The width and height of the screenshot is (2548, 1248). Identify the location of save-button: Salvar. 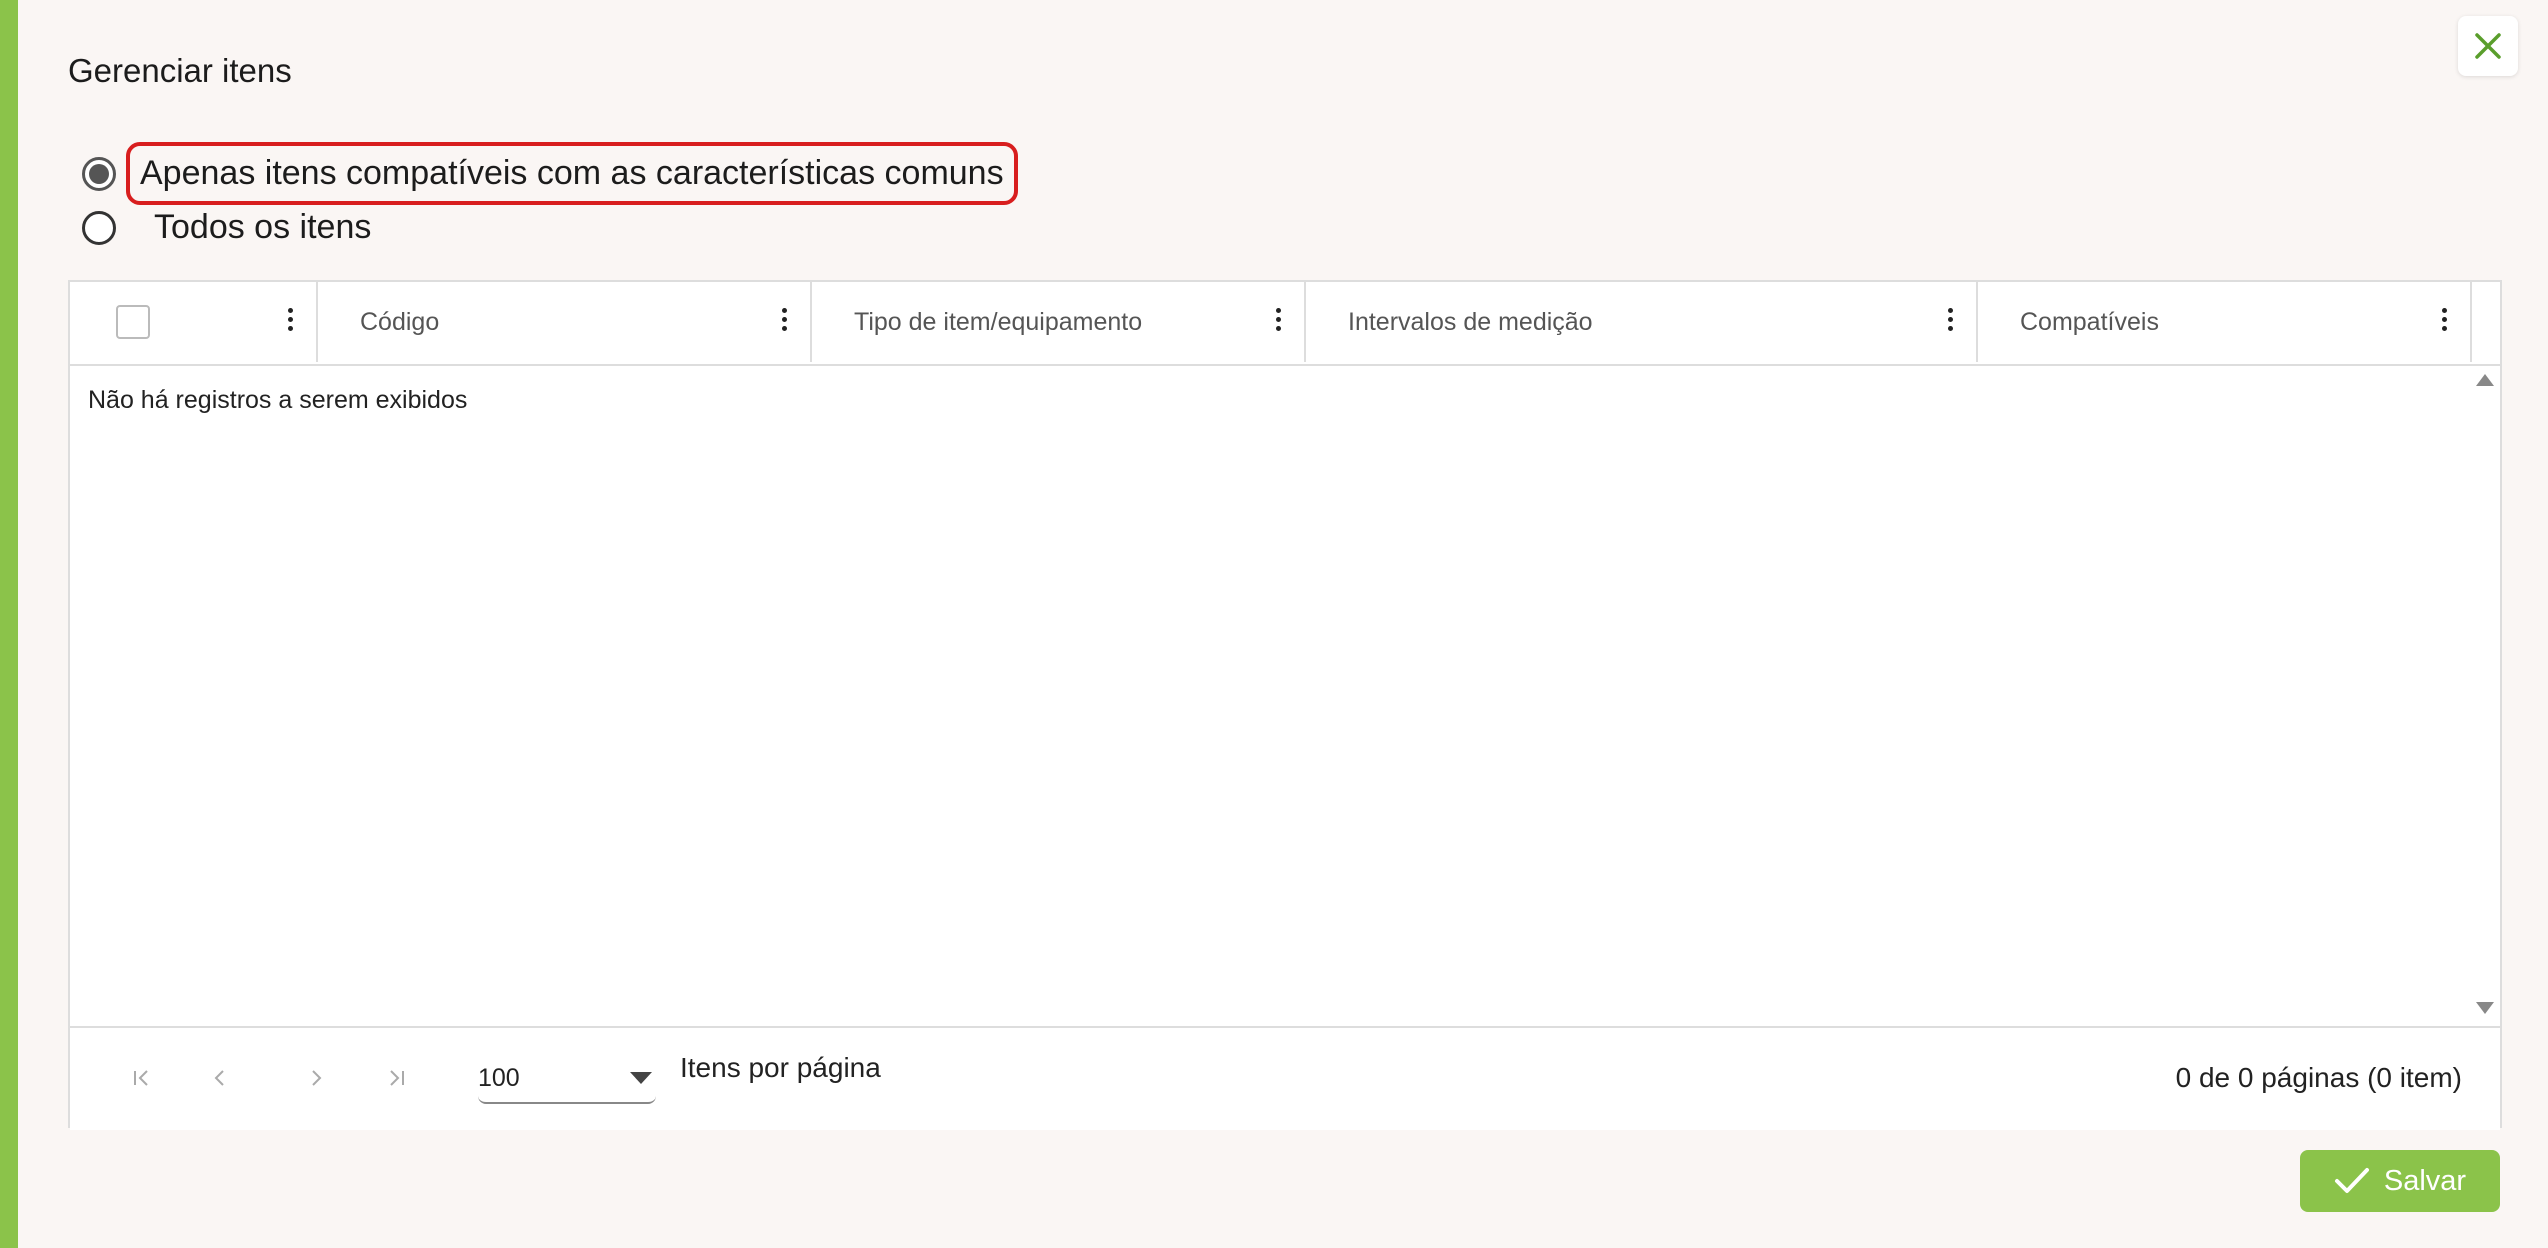
(2400, 1181).